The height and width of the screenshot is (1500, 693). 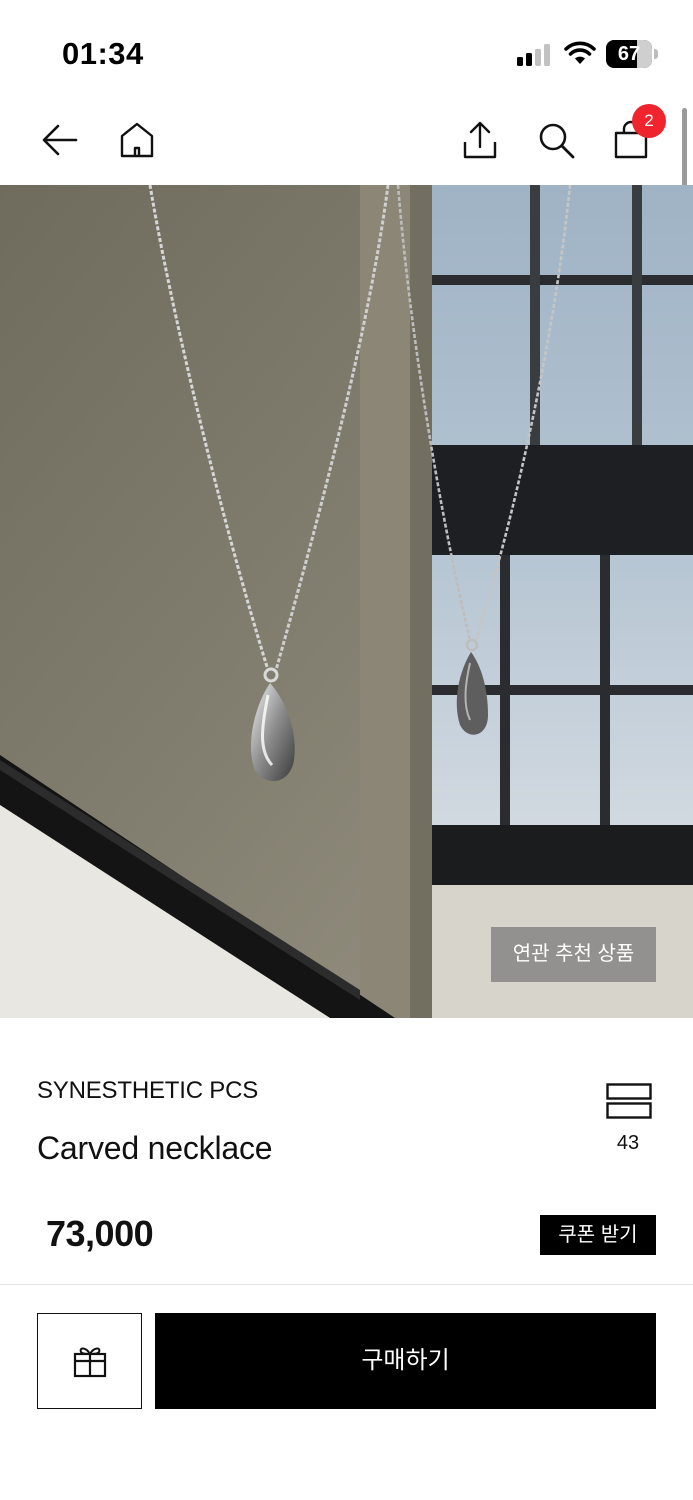 I want to click on battery-icon: 67, so click(x=632, y=54).